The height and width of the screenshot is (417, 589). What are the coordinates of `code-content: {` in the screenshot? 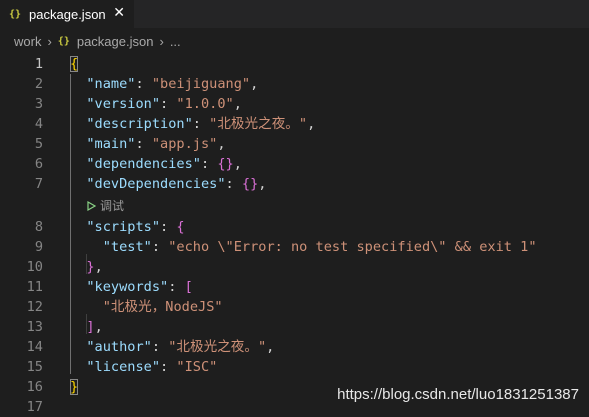 It's located at (74, 64).